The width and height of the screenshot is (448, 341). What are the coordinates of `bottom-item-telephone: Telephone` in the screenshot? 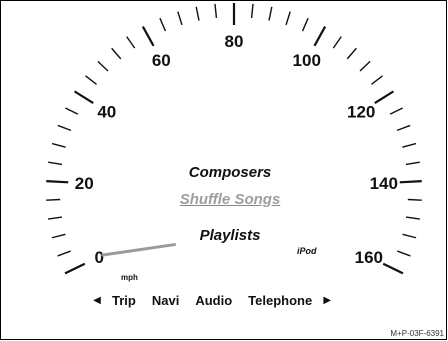 It's located at (280, 300).